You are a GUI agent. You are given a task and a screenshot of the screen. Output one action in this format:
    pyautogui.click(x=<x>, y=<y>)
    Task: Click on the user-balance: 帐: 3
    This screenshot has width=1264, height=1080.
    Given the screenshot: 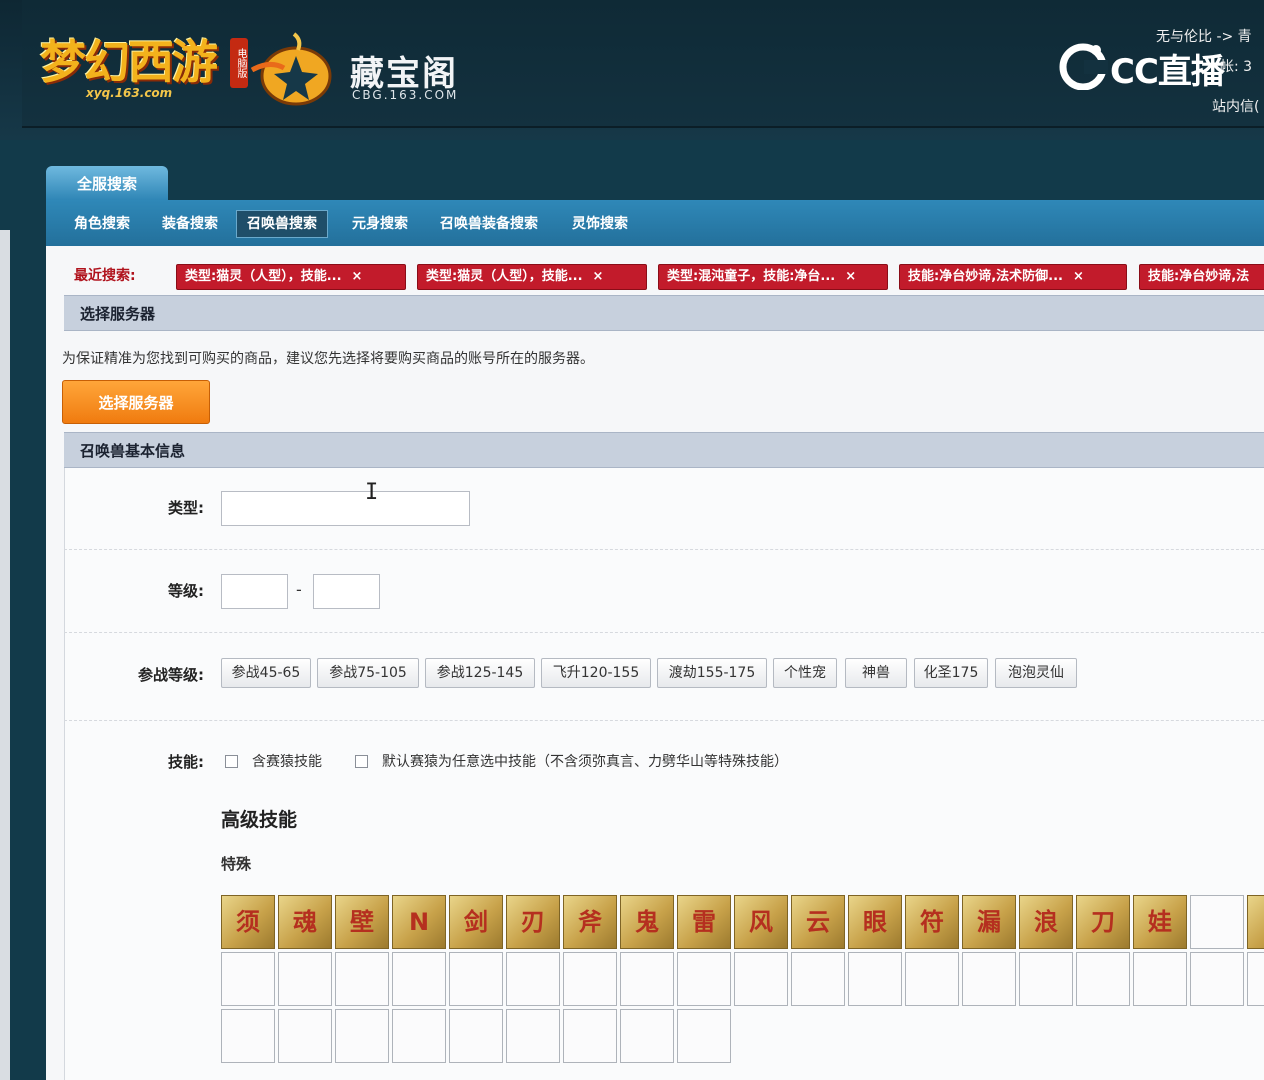 What is the action you would take?
    pyautogui.click(x=1236, y=67)
    